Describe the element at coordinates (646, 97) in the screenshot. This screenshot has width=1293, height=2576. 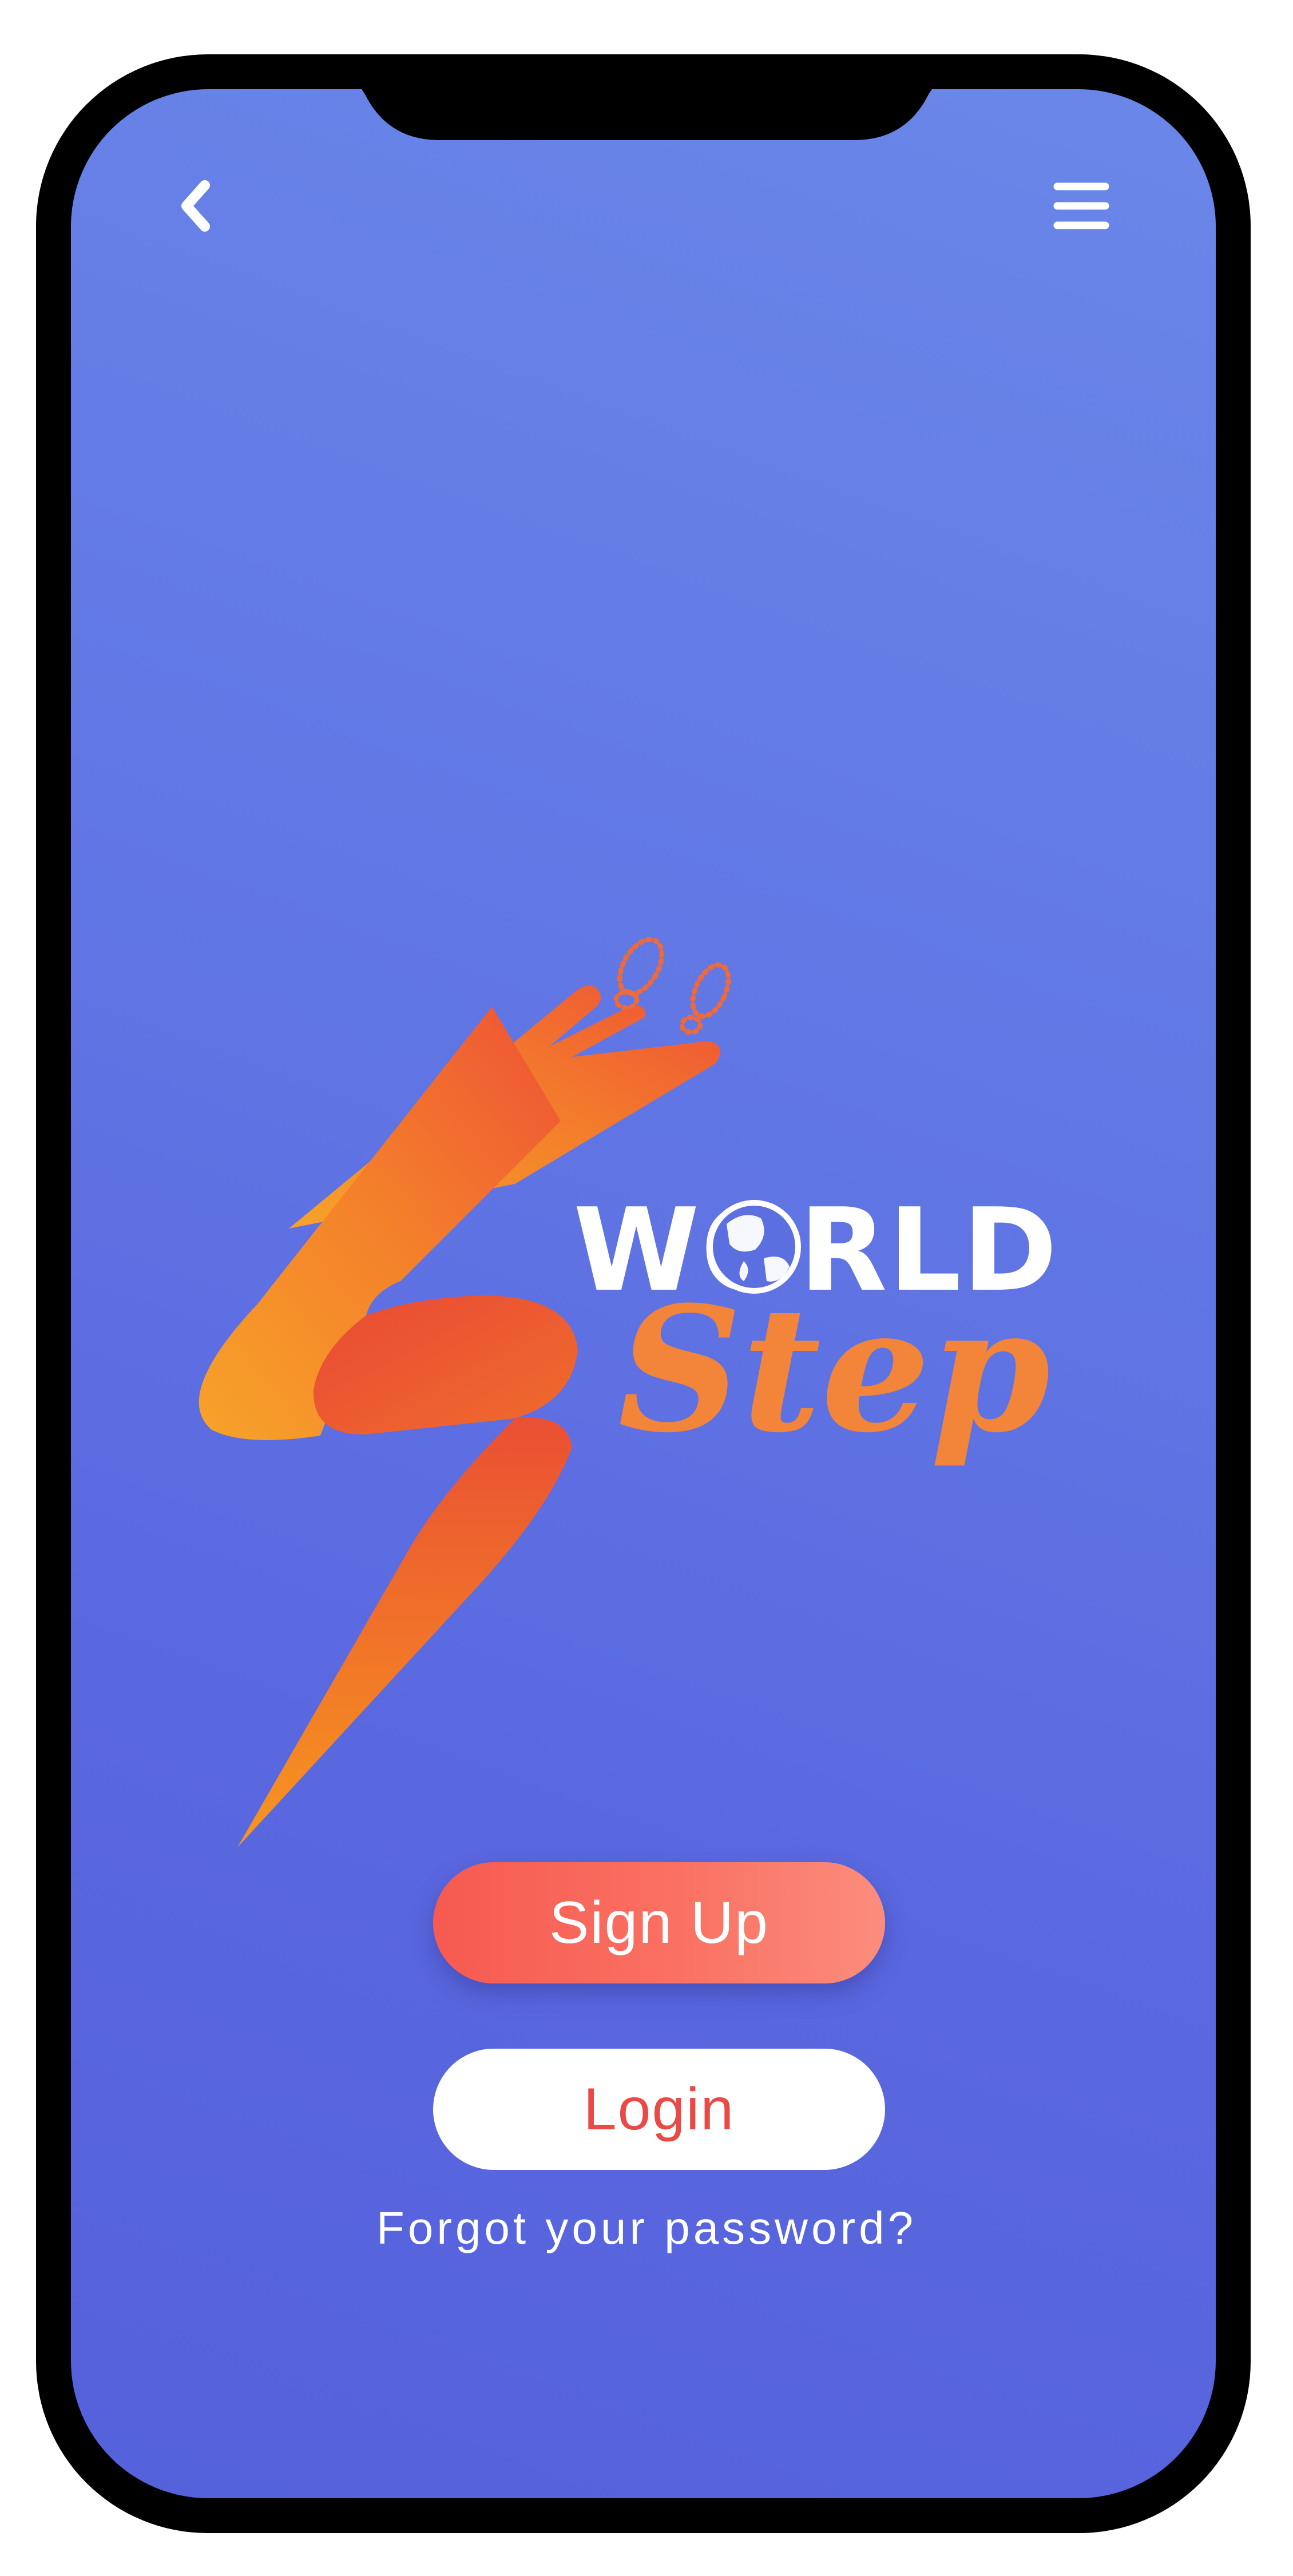
I see `phone-notch` at that location.